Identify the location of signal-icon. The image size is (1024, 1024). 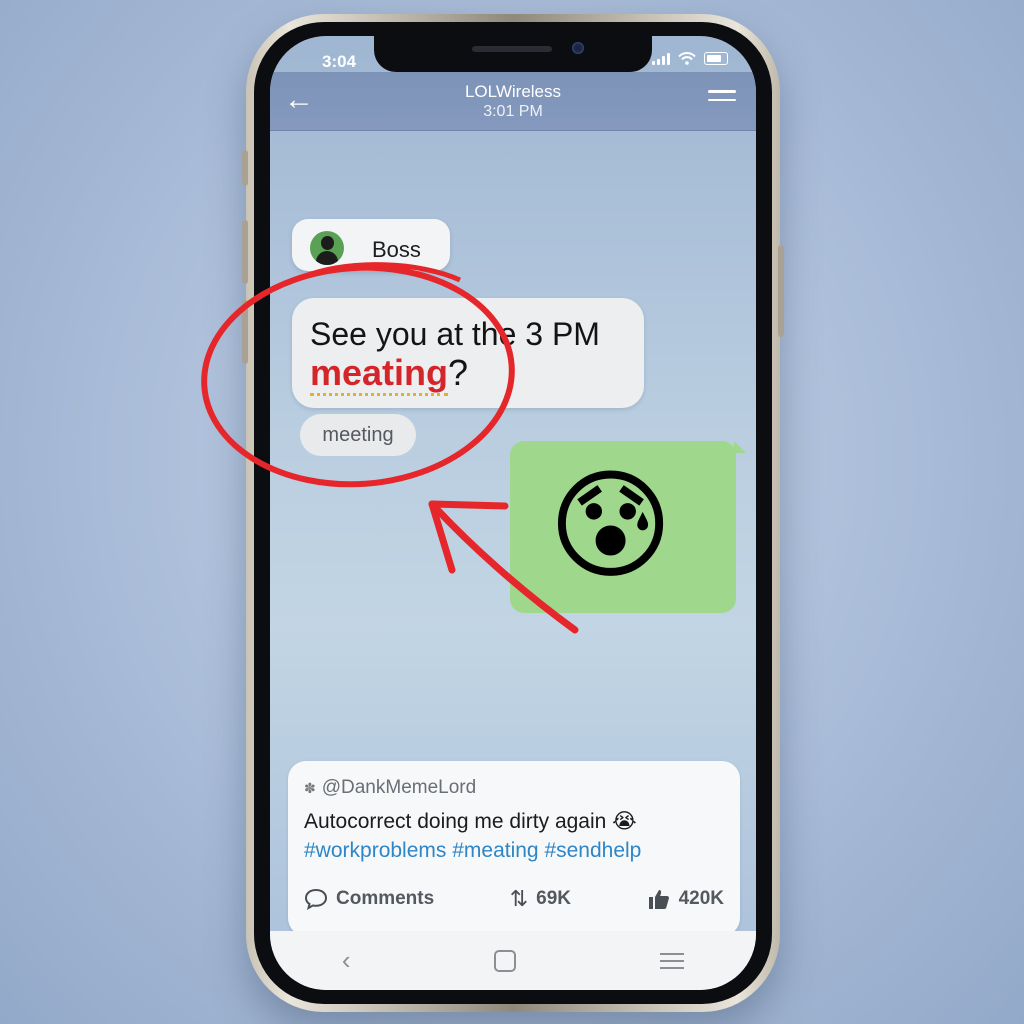
(661, 58).